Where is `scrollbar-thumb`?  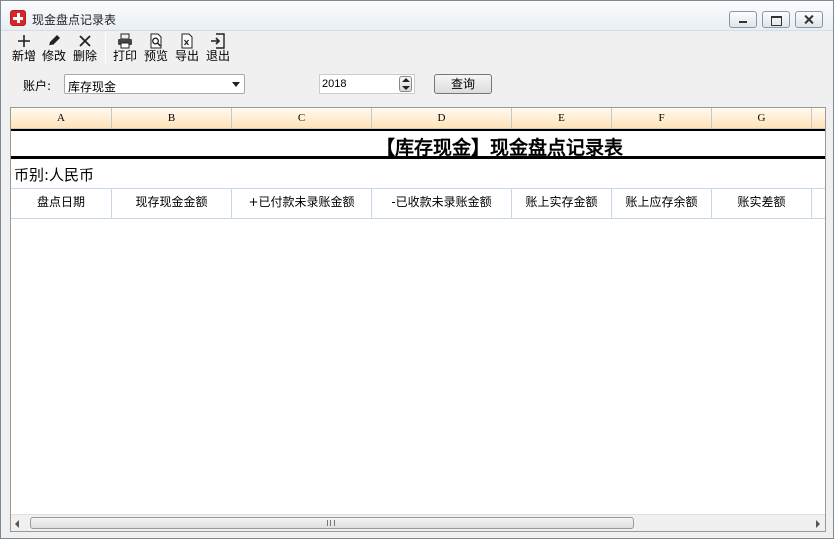
scrollbar-thumb is located at coordinates (332, 523).